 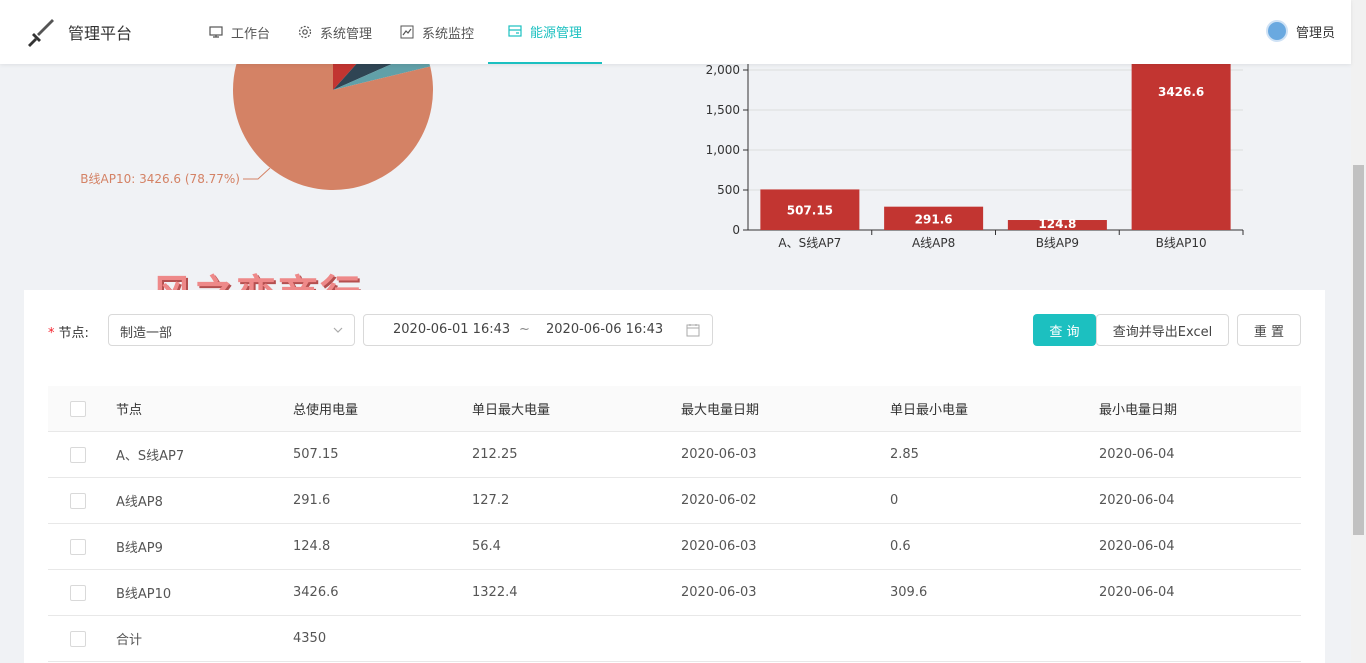 What do you see at coordinates (1064, 330) in the screenshot?
I see `query-button: 查 询` at bounding box center [1064, 330].